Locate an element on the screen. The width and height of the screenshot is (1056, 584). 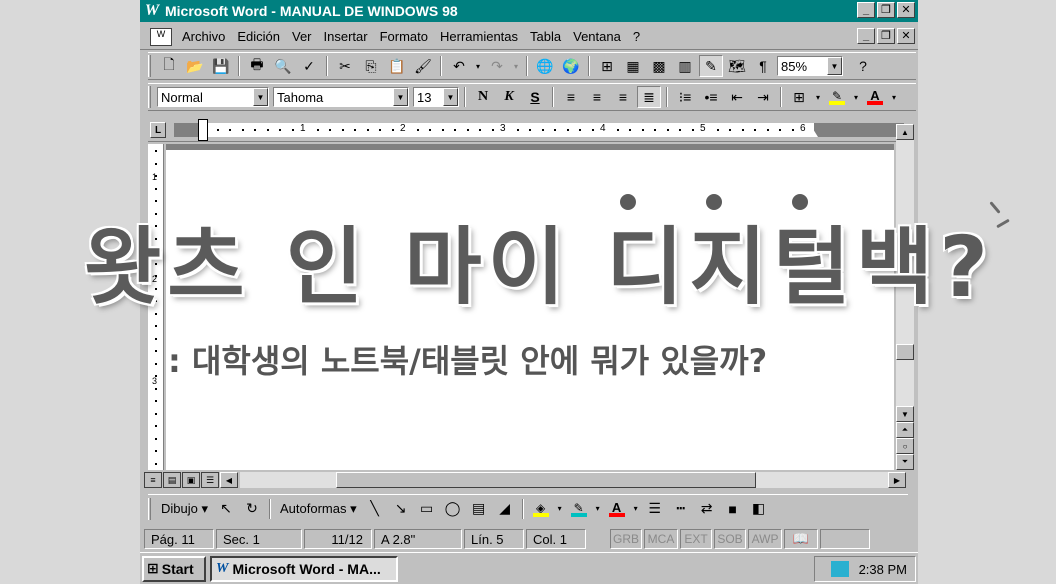
font-color-dropdown-icon: ▾ is located at coordinates (894, 97).